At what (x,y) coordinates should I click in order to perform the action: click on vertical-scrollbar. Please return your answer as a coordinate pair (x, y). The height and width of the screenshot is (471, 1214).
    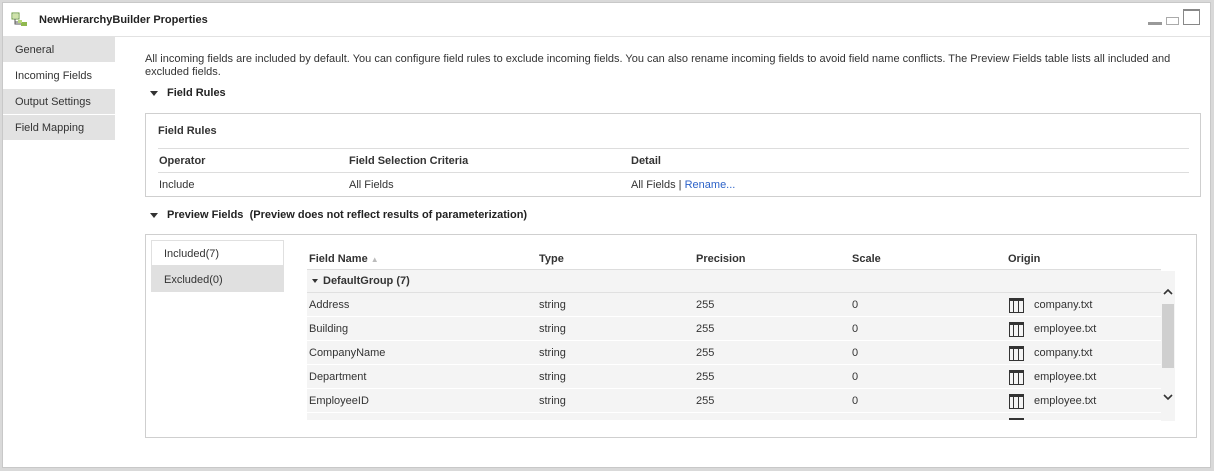
    Looking at the image, I should click on (1168, 346).